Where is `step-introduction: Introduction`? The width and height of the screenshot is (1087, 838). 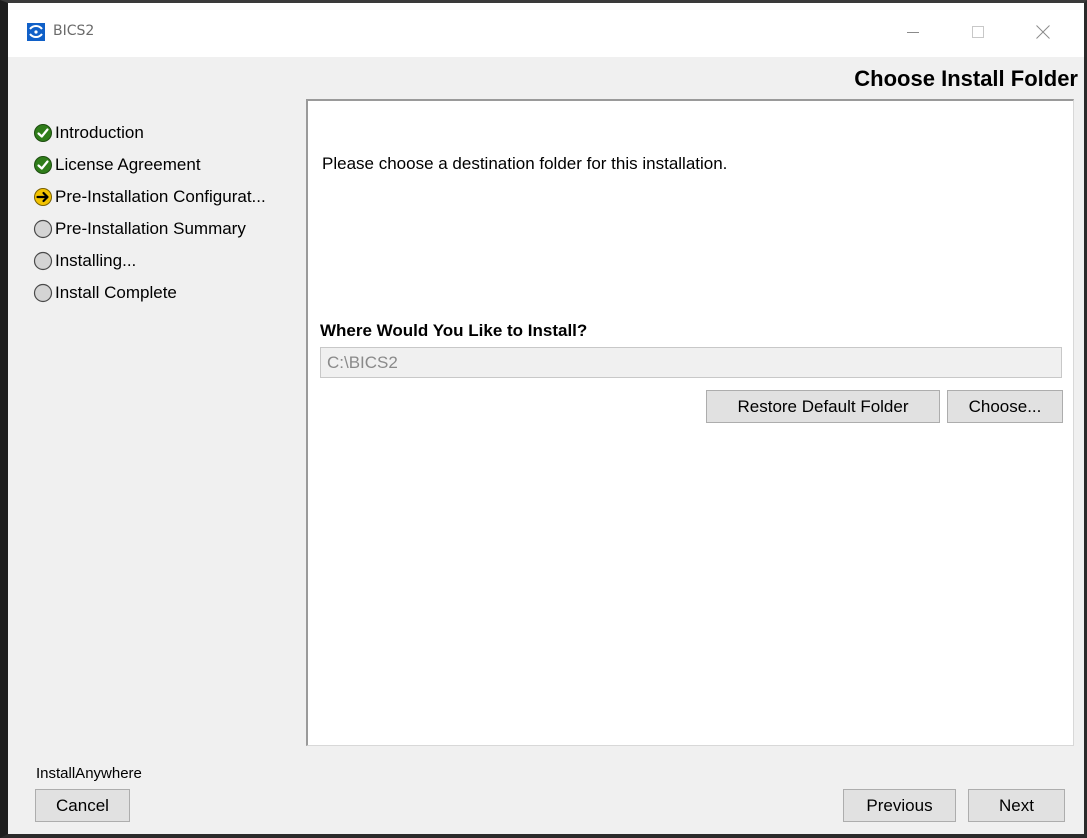
step-introduction: Introduction is located at coordinates (170, 133).